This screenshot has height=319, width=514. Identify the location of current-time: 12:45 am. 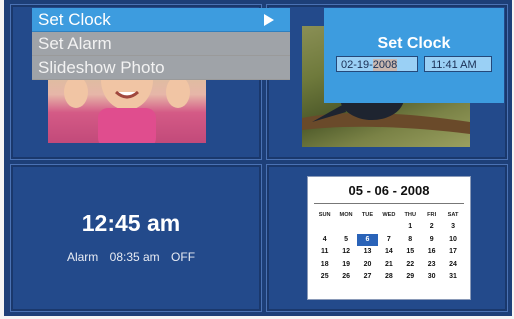
(131, 223).